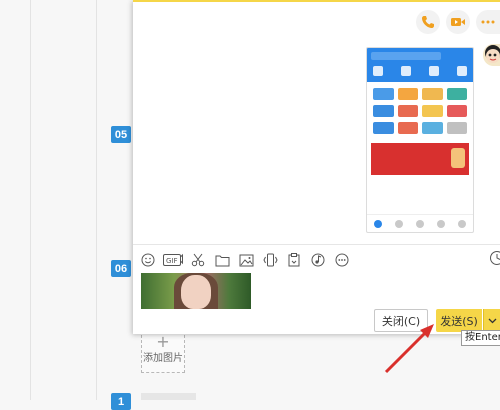 The width and height of the screenshot is (500, 410). I want to click on phone-icon, so click(428, 22).